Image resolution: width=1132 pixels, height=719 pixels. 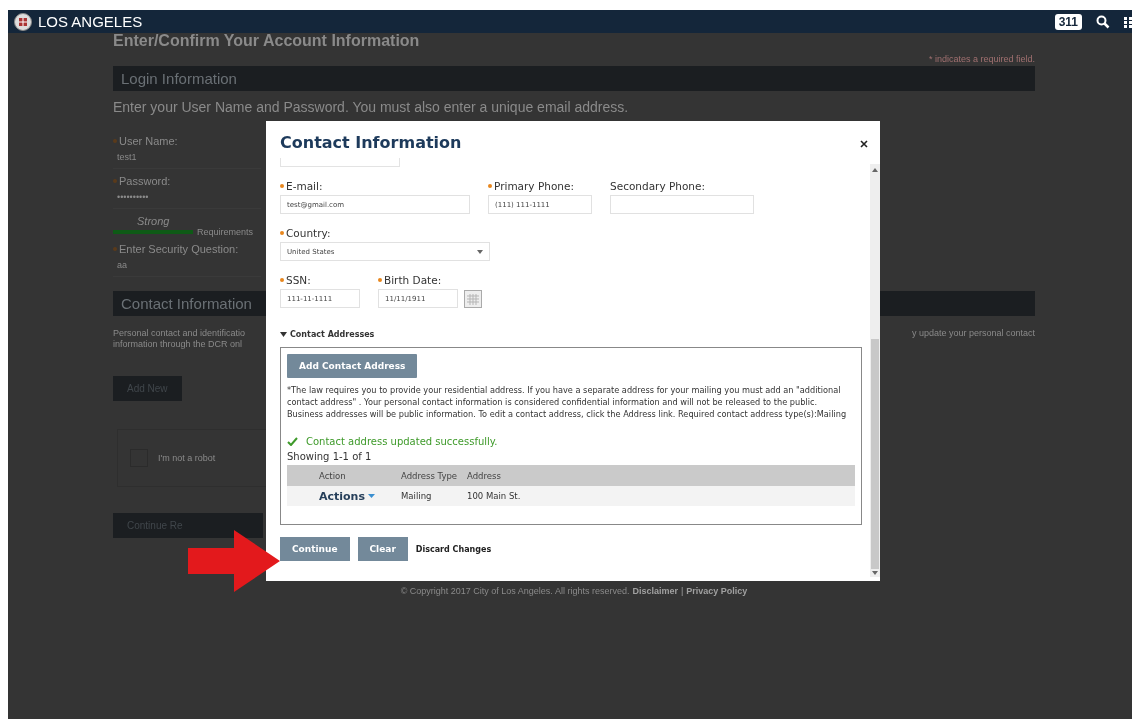 I want to click on info-text: y update your personal contact, so click(x=973, y=334).